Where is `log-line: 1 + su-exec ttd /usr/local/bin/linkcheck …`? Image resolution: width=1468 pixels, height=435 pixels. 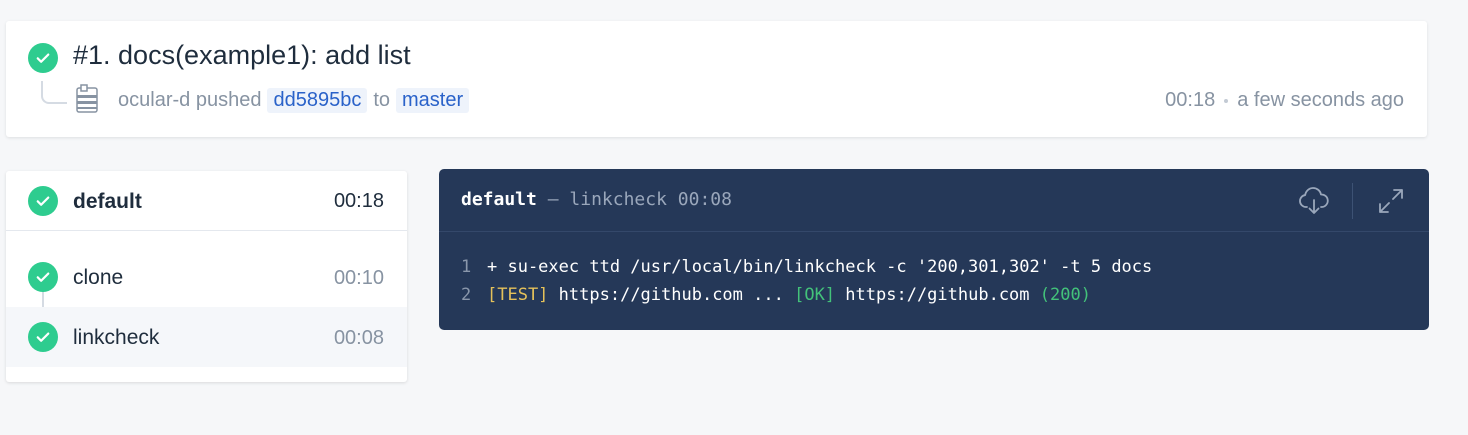 log-line: 1 + su-exec ttd /usr/local/bin/linkcheck … is located at coordinates (806, 267).